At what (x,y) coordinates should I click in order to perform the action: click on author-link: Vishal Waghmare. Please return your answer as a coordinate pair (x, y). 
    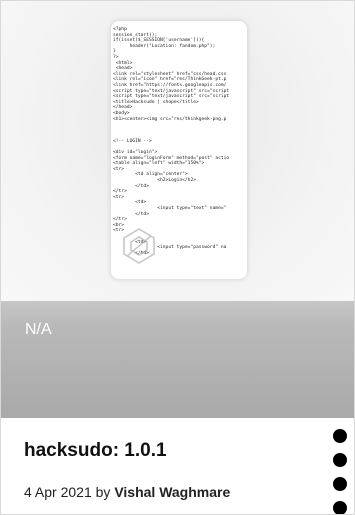
    Looking at the image, I should click on (172, 492).